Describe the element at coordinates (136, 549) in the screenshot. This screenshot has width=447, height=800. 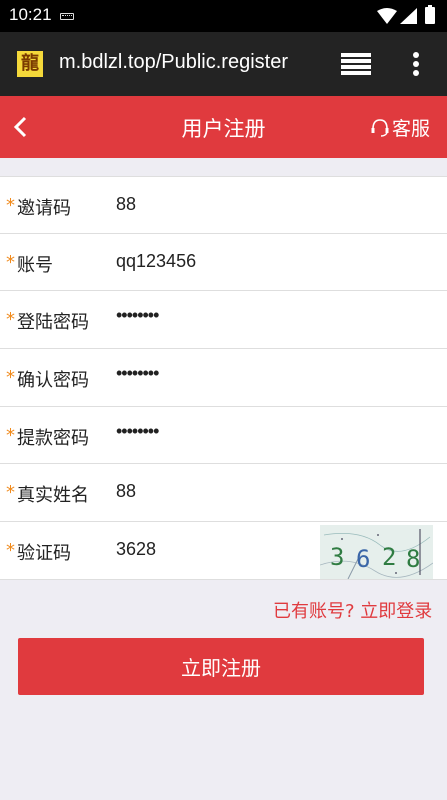
I see `captcha-input: 3628` at that location.